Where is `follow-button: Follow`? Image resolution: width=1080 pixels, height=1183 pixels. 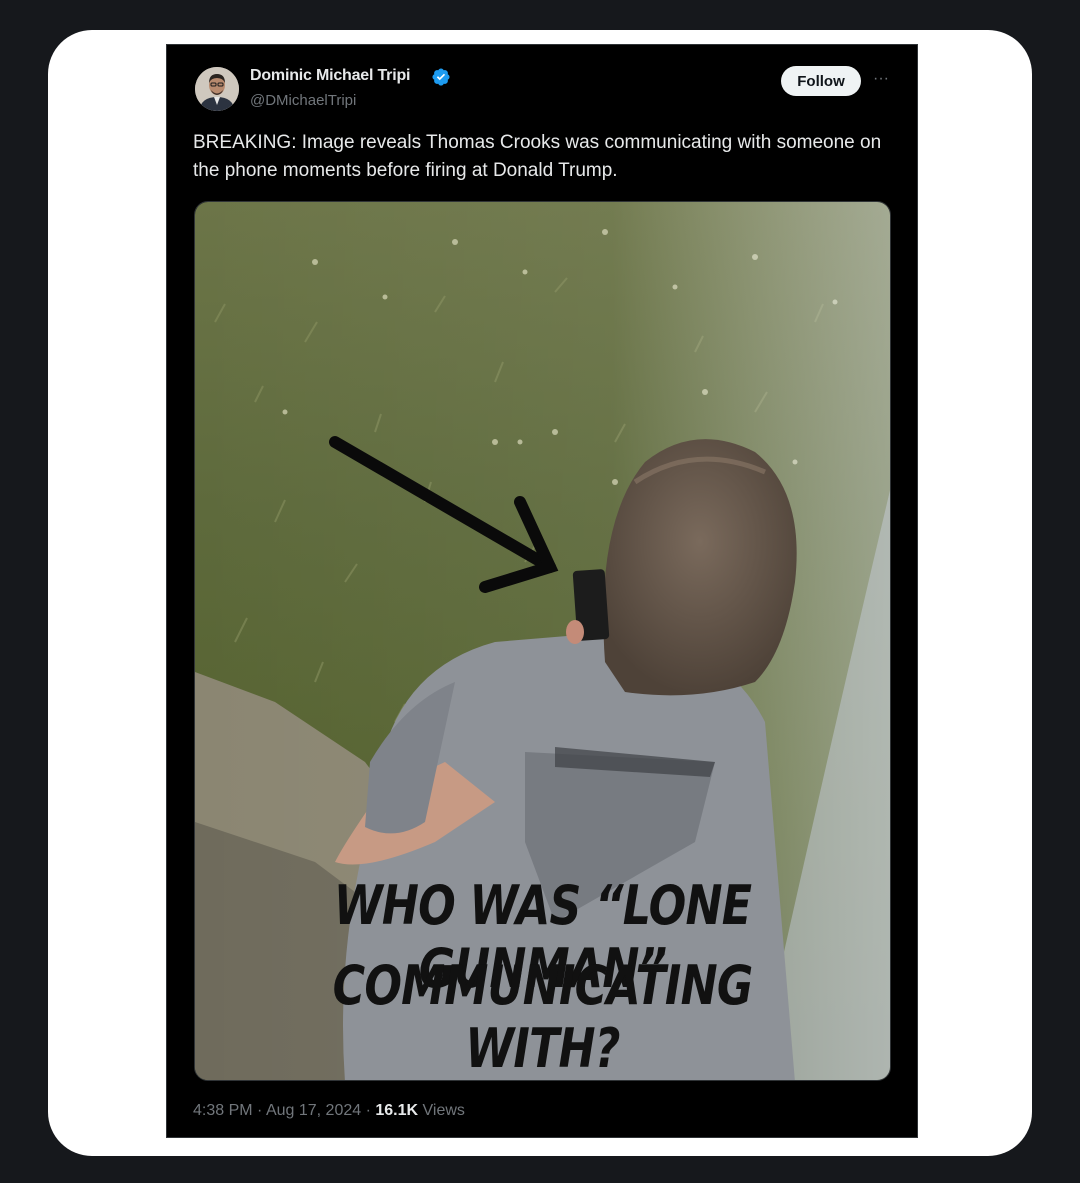 follow-button: Follow is located at coordinates (821, 81).